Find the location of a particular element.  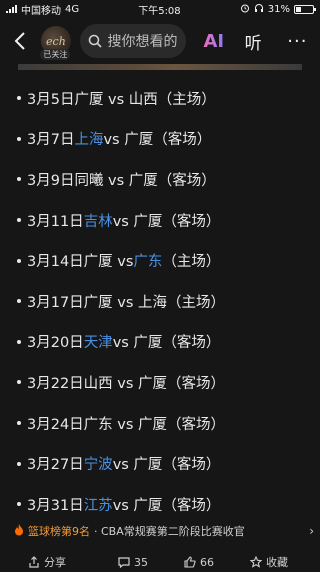

search-placeholder: 搜你想看的 is located at coordinates (142, 42).